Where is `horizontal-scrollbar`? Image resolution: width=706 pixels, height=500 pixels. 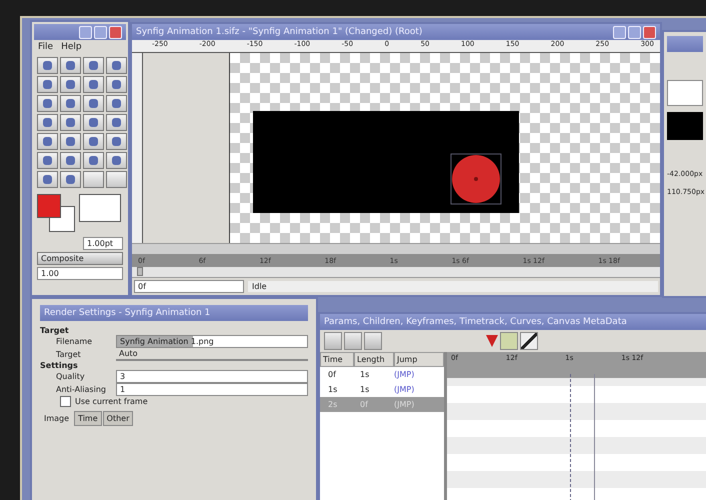
horizontal-scrollbar is located at coordinates (396, 248).